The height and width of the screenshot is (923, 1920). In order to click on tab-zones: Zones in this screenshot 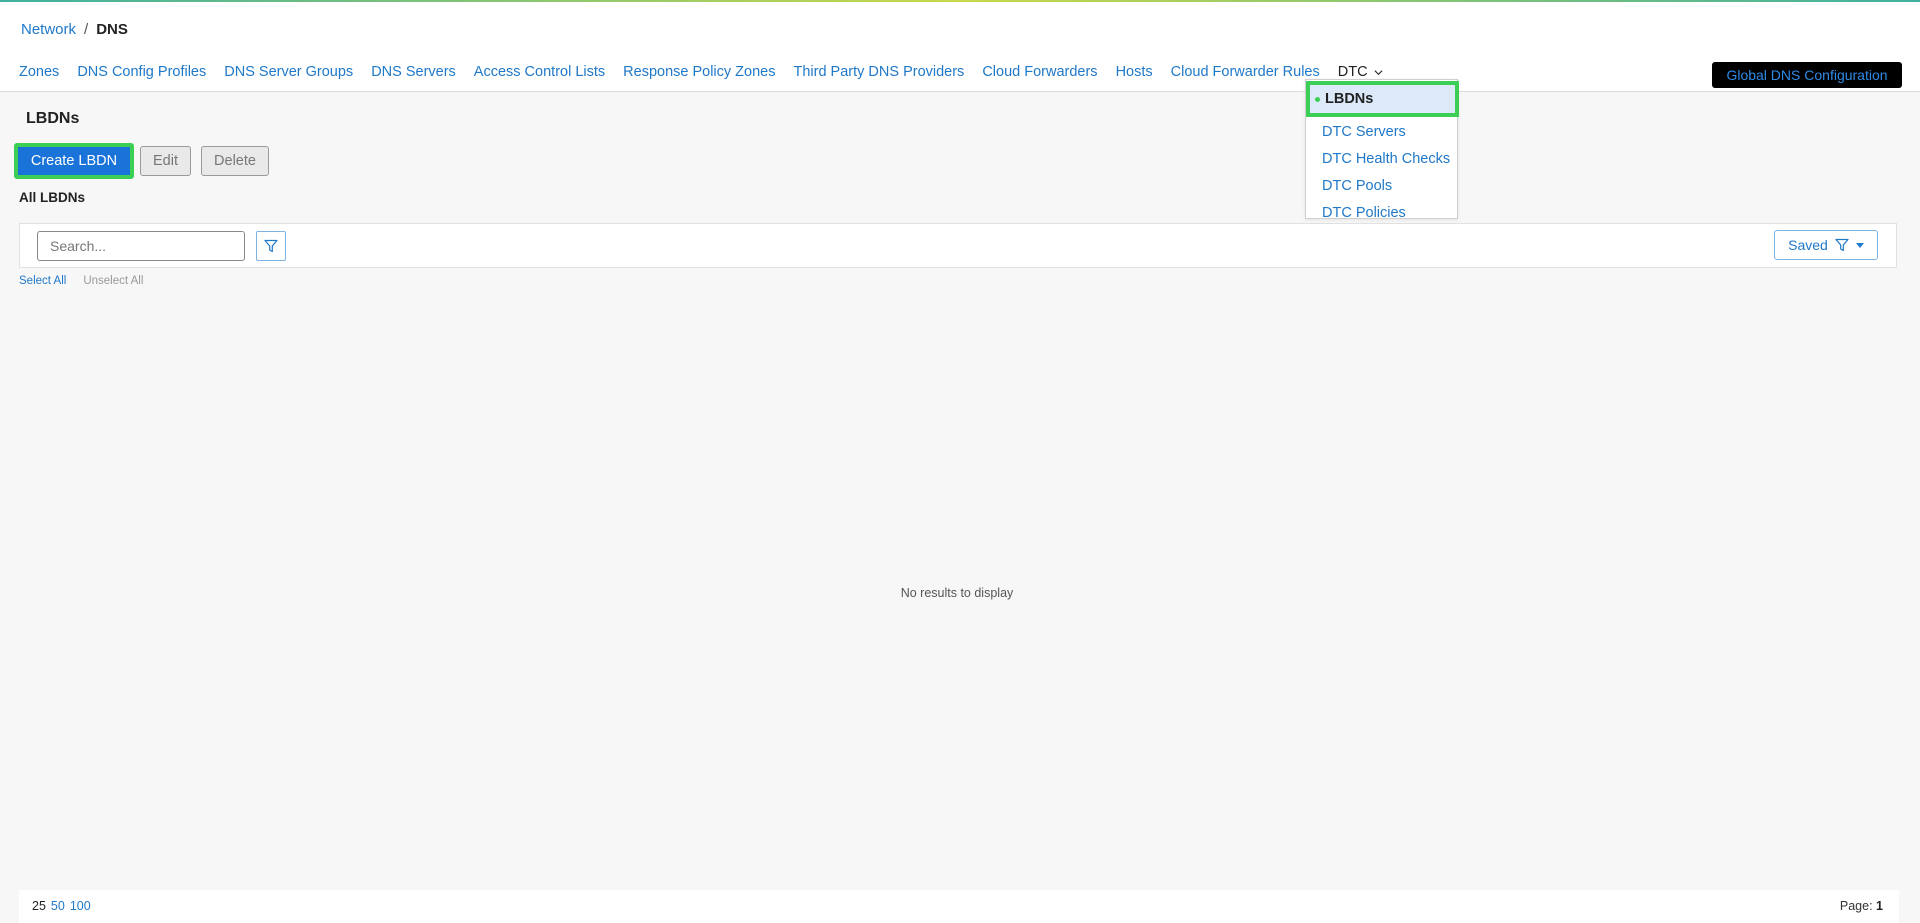, I will do `click(39, 72)`.